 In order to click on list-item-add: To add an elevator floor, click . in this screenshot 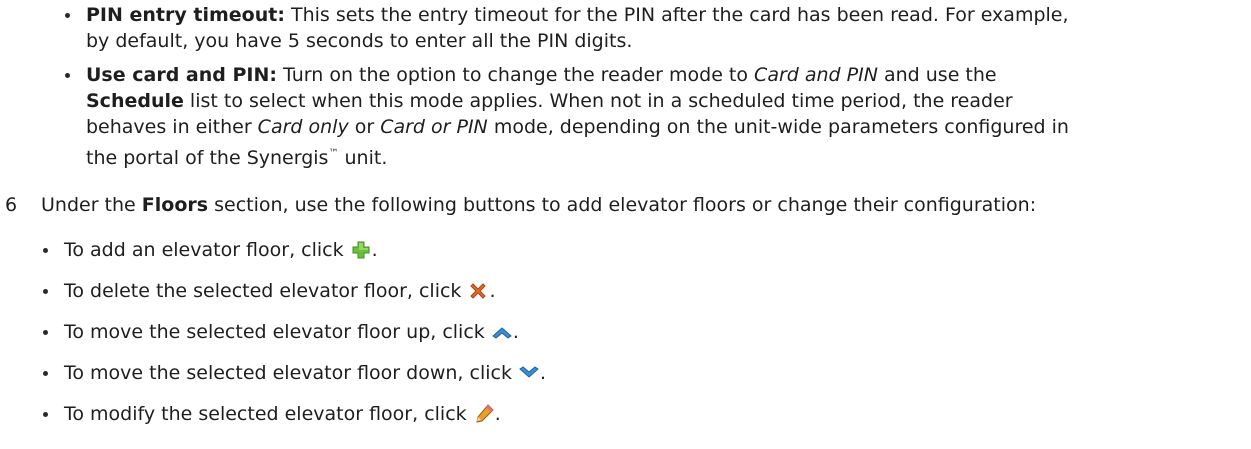, I will do `click(221, 250)`.